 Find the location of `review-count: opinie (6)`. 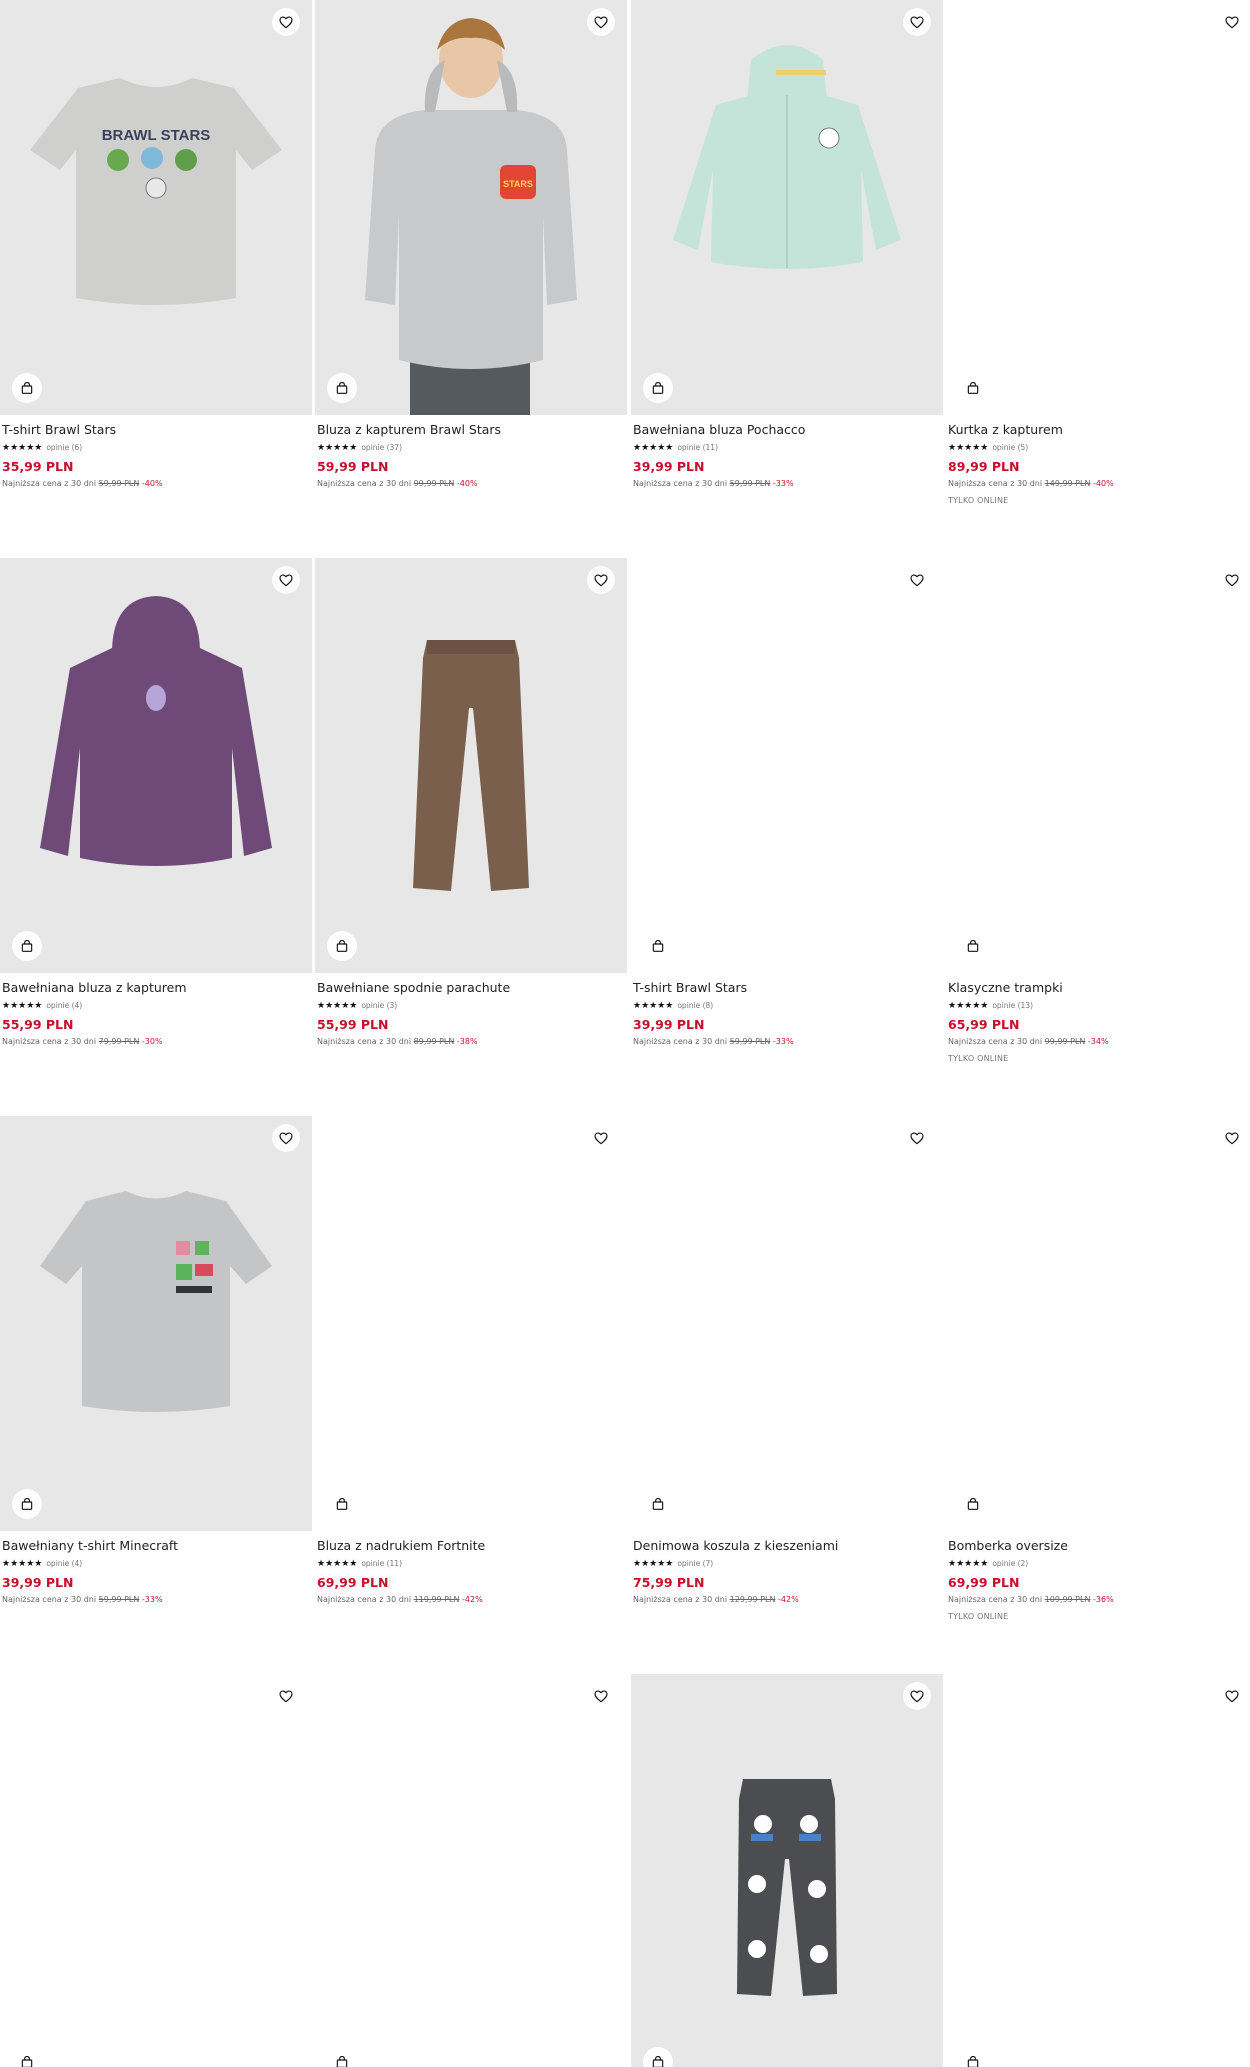

review-count: opinie (6) is located at coordinates (64, 448).